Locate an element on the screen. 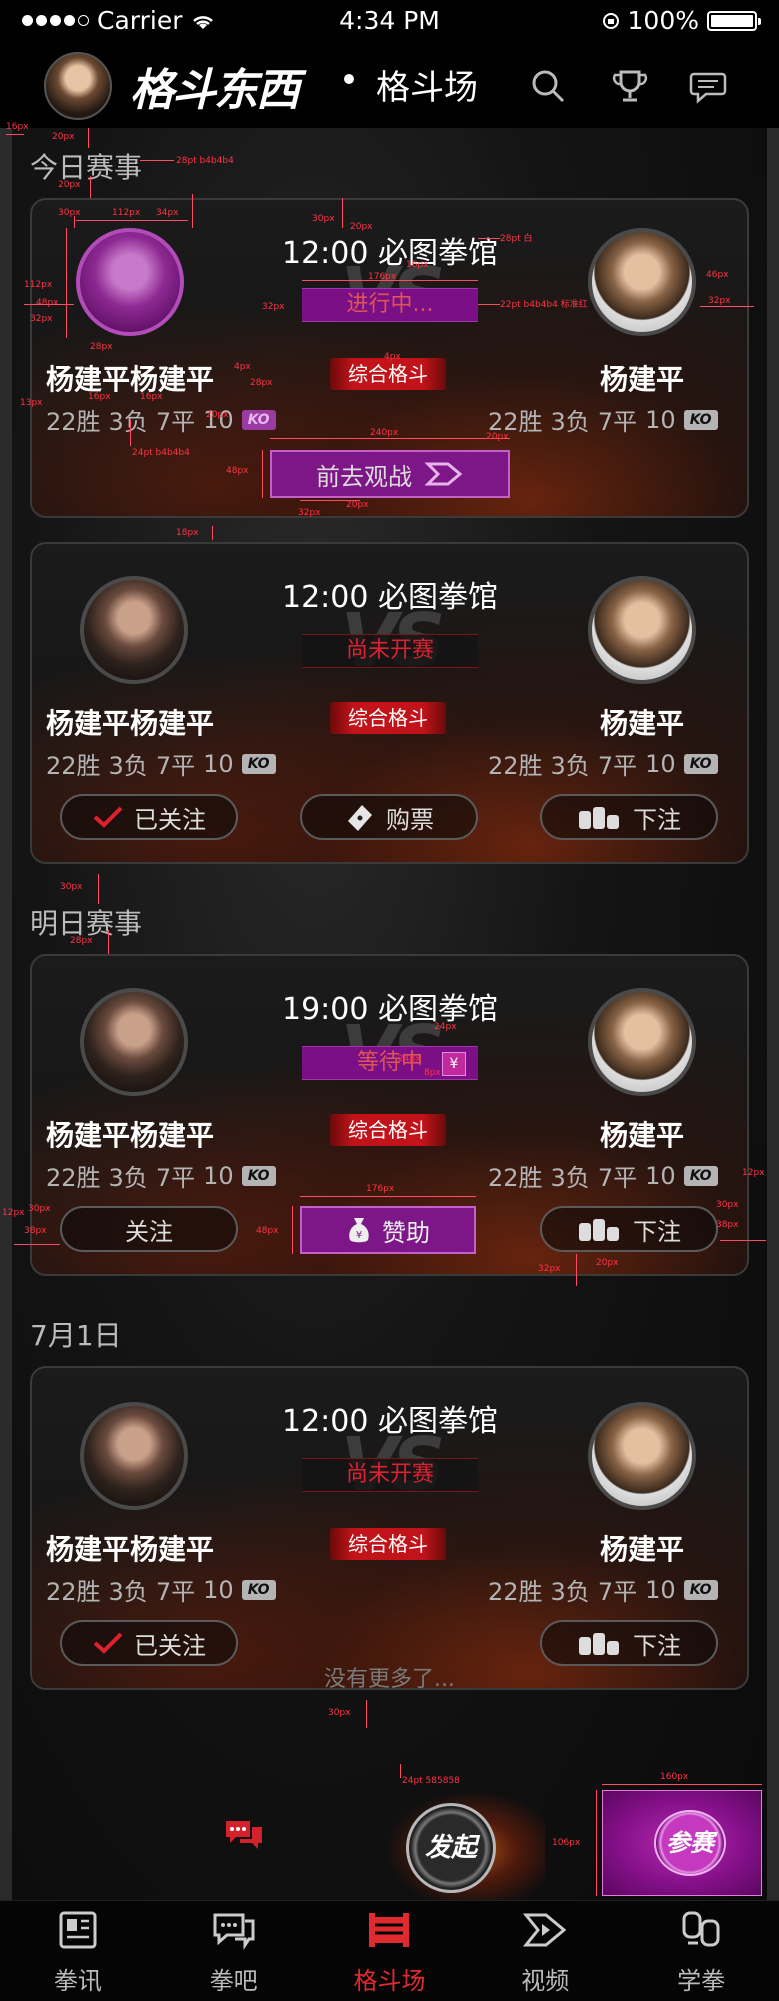 This screenshot has height=2001, width=779. yen-icon: ¥ is located at coordinates (454, 1064).